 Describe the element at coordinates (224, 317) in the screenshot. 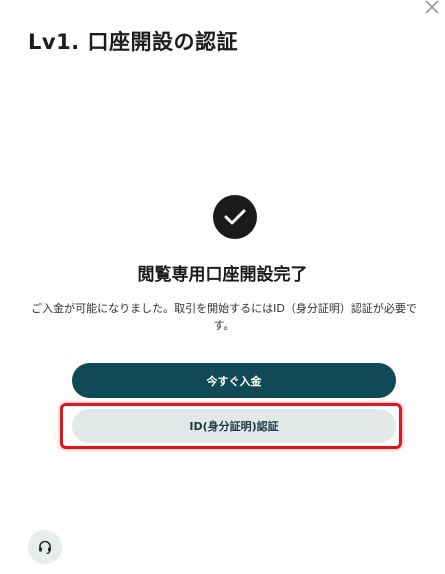

I see `status-message: ご入金が可能になりました。取引を開始するにはID（身分証明）認証が必要です。` at that location.